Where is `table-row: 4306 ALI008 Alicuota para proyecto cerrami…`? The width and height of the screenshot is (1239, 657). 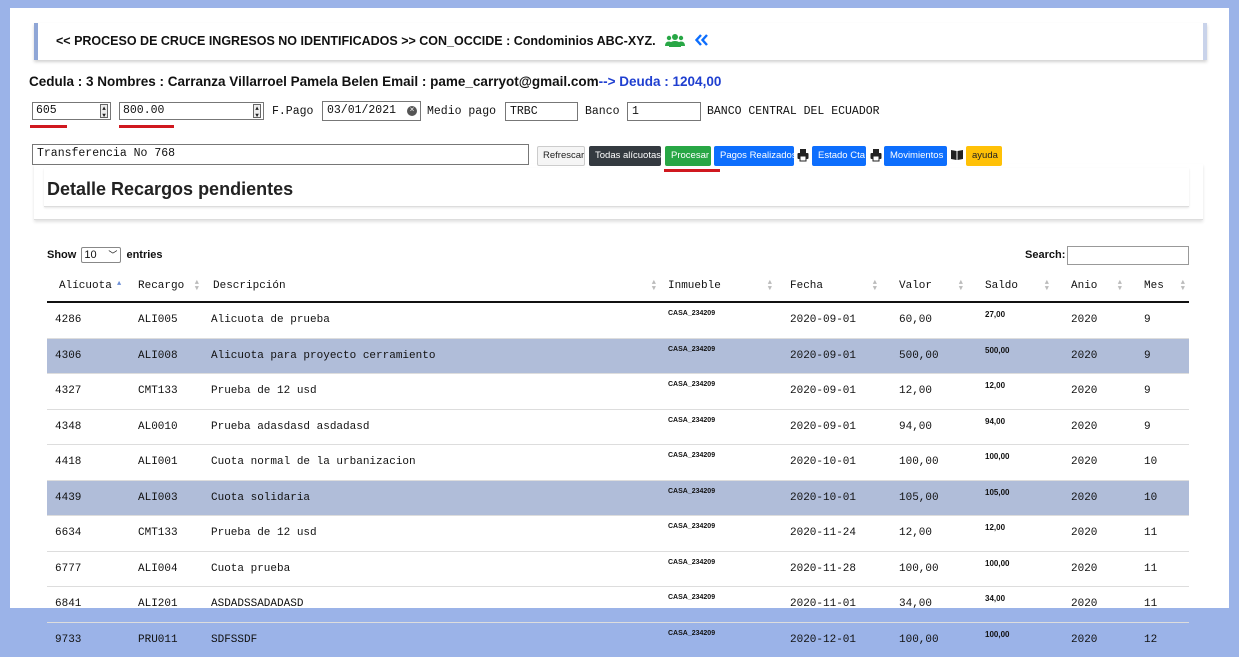
table-row: 4306 ALI008 Alicuota para proyecto cerrami… is located at coordinates (618, 355).